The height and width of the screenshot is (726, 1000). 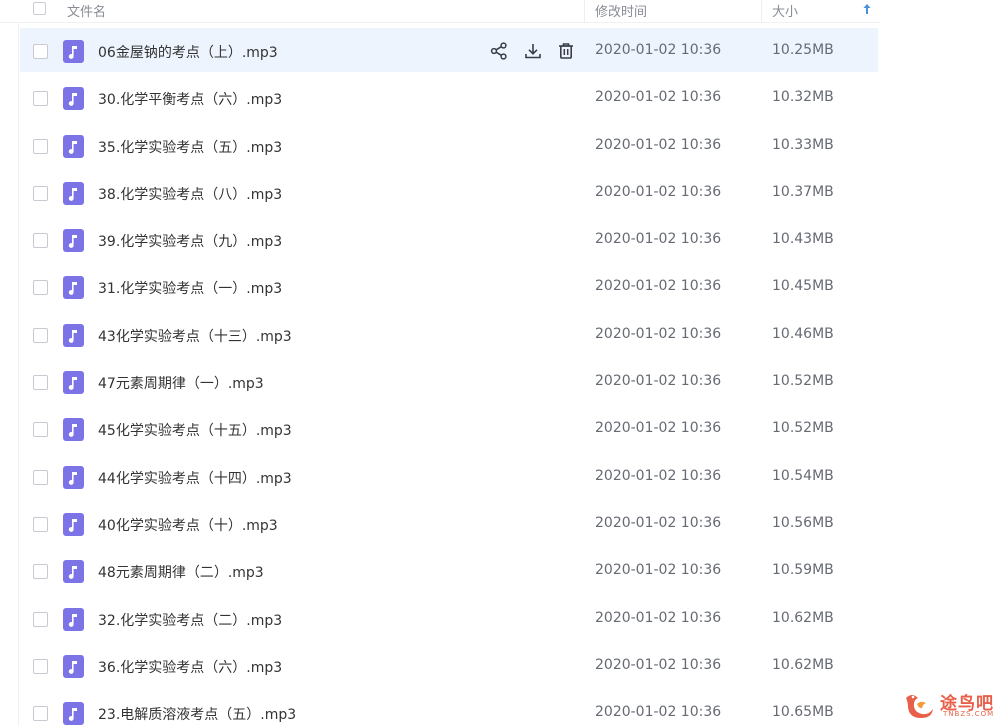 What do you see at coordinates (440, 429) in the screenshot?
I see `file-row: 45化学实验考点（十五）.mp3 2020-01-02 10:36 10.52MB` at bounding box center [440, 429].